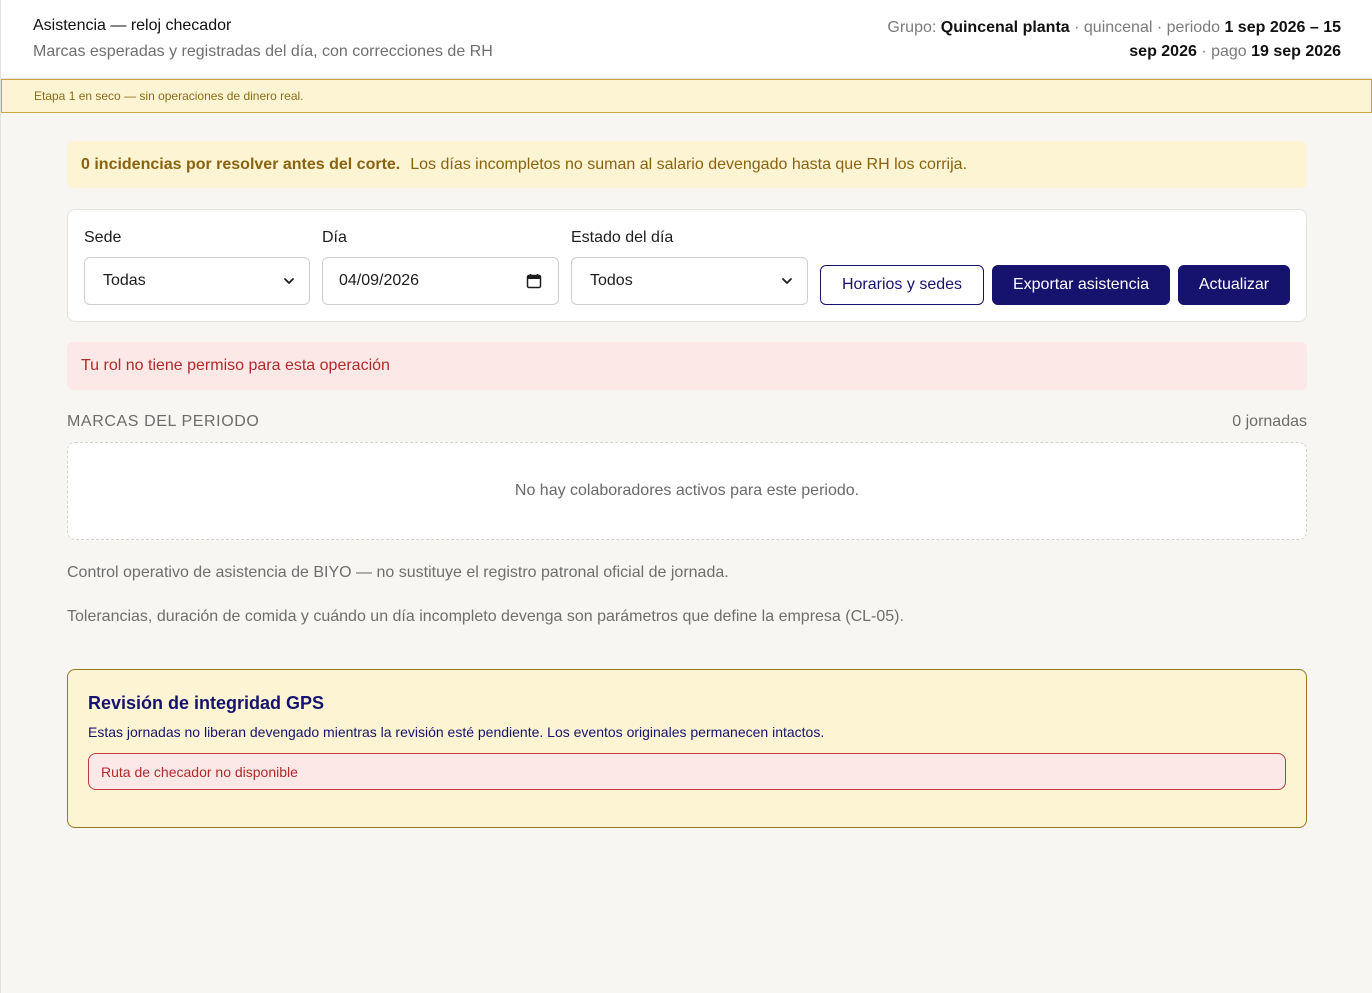  Describe the element at coordinates (334, 237) in the screenshot. I see `dia-label: Día` at that location.